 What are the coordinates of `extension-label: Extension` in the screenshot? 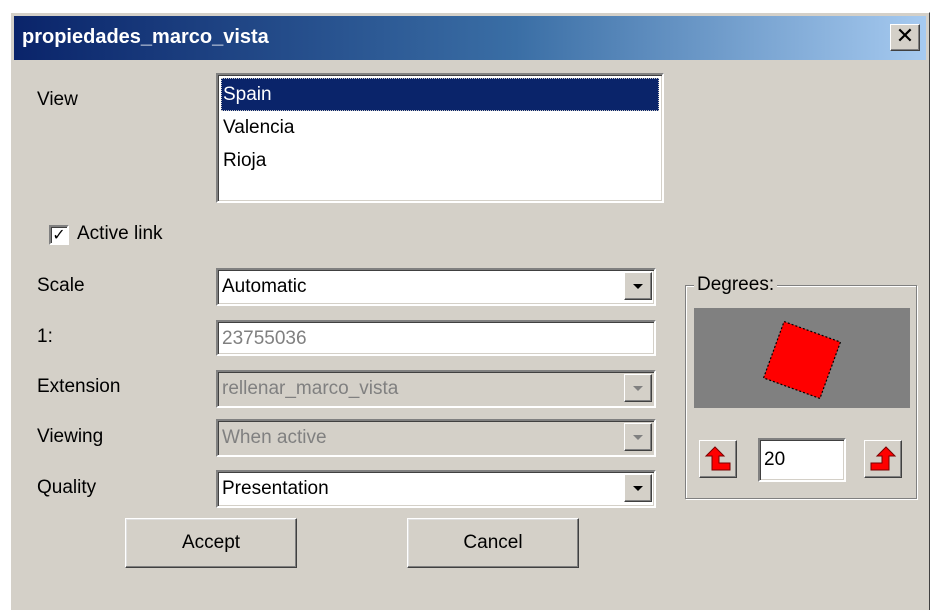 It's located at (79, 386).